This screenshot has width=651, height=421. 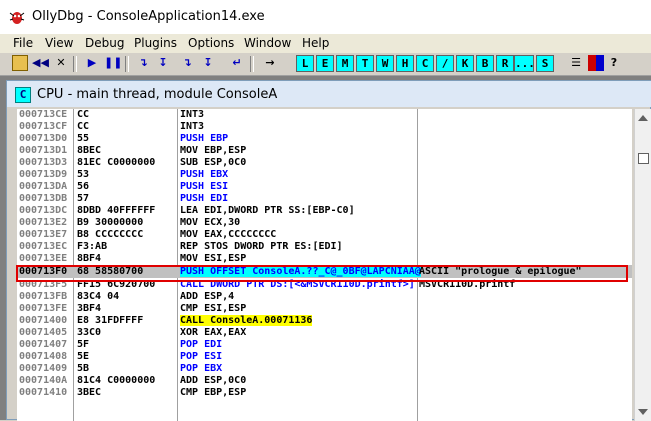 What do you see at coordinates (201, 344) in the screenshot?
I see `row-instruction: POP EDI` at bounding box center [201, 344].